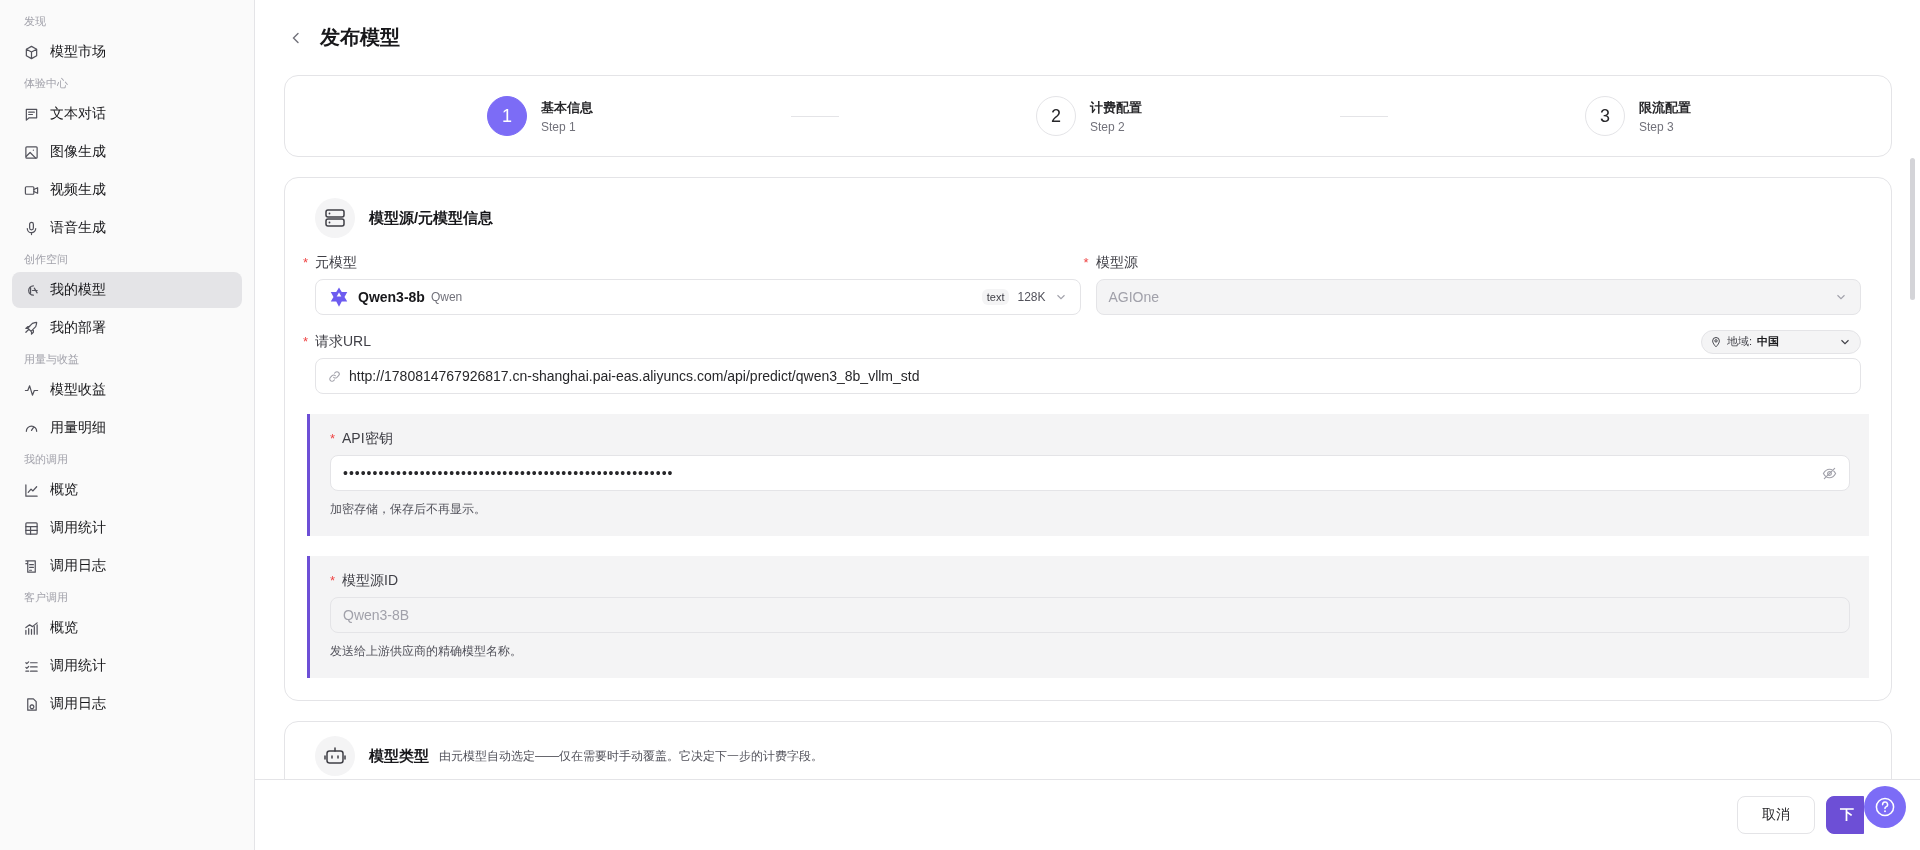  What do you see at coordinates (507, 116) in the screenshot?
I see `step-number: 1` at bounding box center [507, 116].